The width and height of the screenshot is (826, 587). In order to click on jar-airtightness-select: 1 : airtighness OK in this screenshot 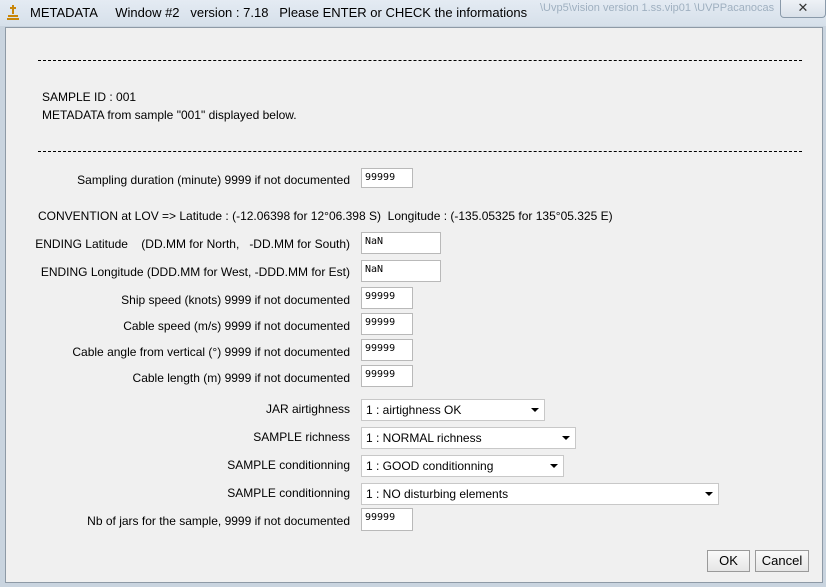, I will do `click(453, 410)`.